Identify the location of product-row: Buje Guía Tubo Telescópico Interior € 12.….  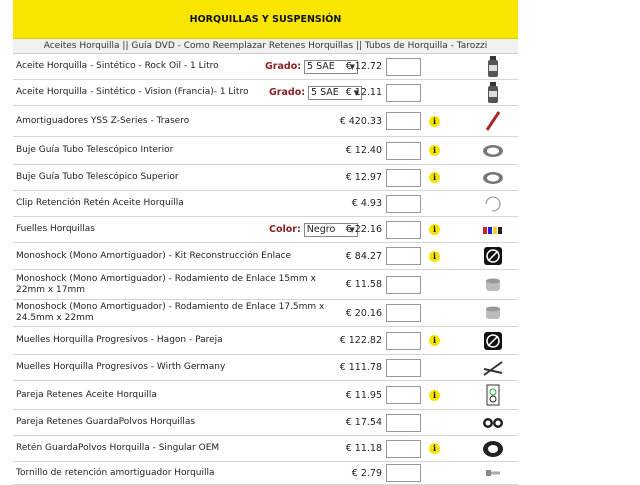
(265, 151).